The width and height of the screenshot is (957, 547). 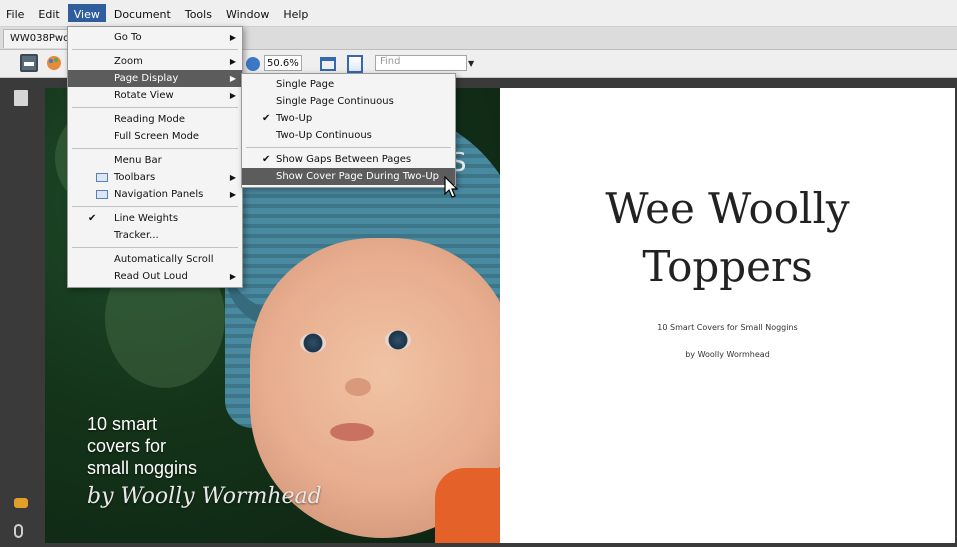 What do you see at coordinates (159, 194) in the screenshot?
I see `menu-item-label: Navigation Panels` at bounding box center [159, 194].